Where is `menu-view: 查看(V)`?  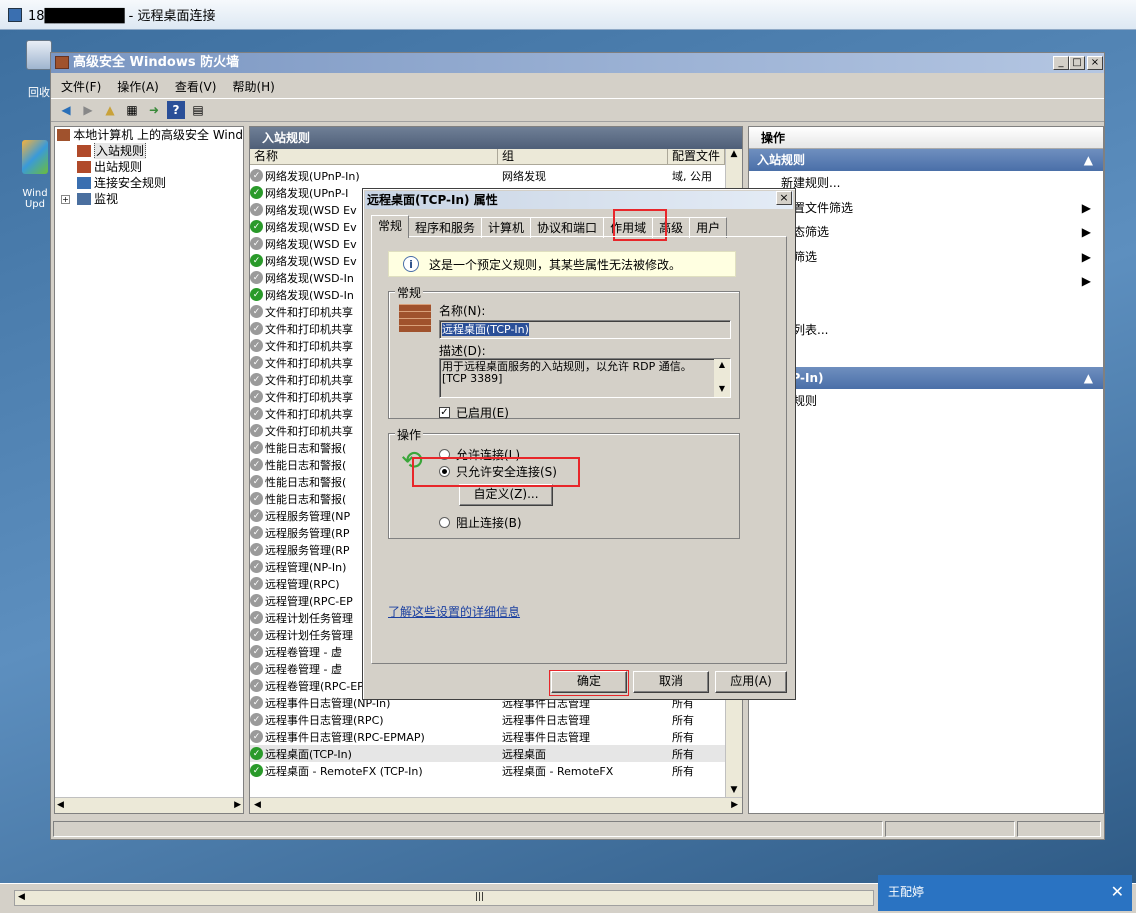 menu-view: 查看(V) is located at coordinates (196, 86).